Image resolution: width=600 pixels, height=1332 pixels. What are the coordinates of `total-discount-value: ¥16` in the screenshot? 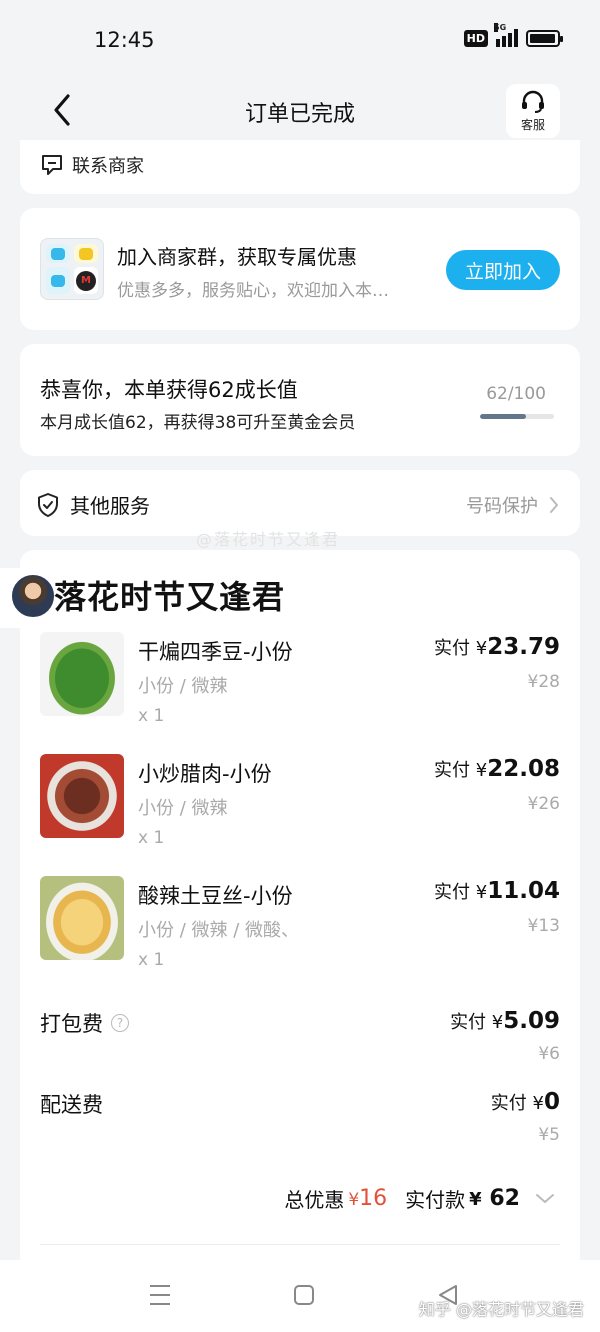 It's located at (368, 1198).